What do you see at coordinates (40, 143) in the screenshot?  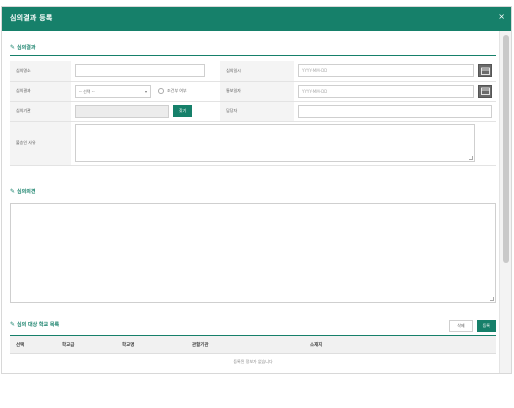 I see `label-rejection-reason: 불승인 사유` at bounding box center [40, 143].